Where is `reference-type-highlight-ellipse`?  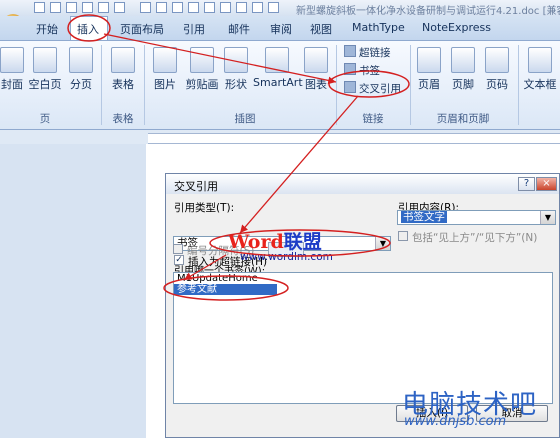
reference-type-highlight-ellipse is located at coordinates (300, 243).